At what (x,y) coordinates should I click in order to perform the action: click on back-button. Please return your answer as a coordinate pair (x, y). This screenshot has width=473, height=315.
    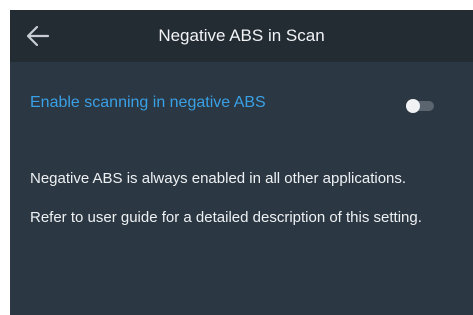
    Looking at the image, I should click on (38, 36).